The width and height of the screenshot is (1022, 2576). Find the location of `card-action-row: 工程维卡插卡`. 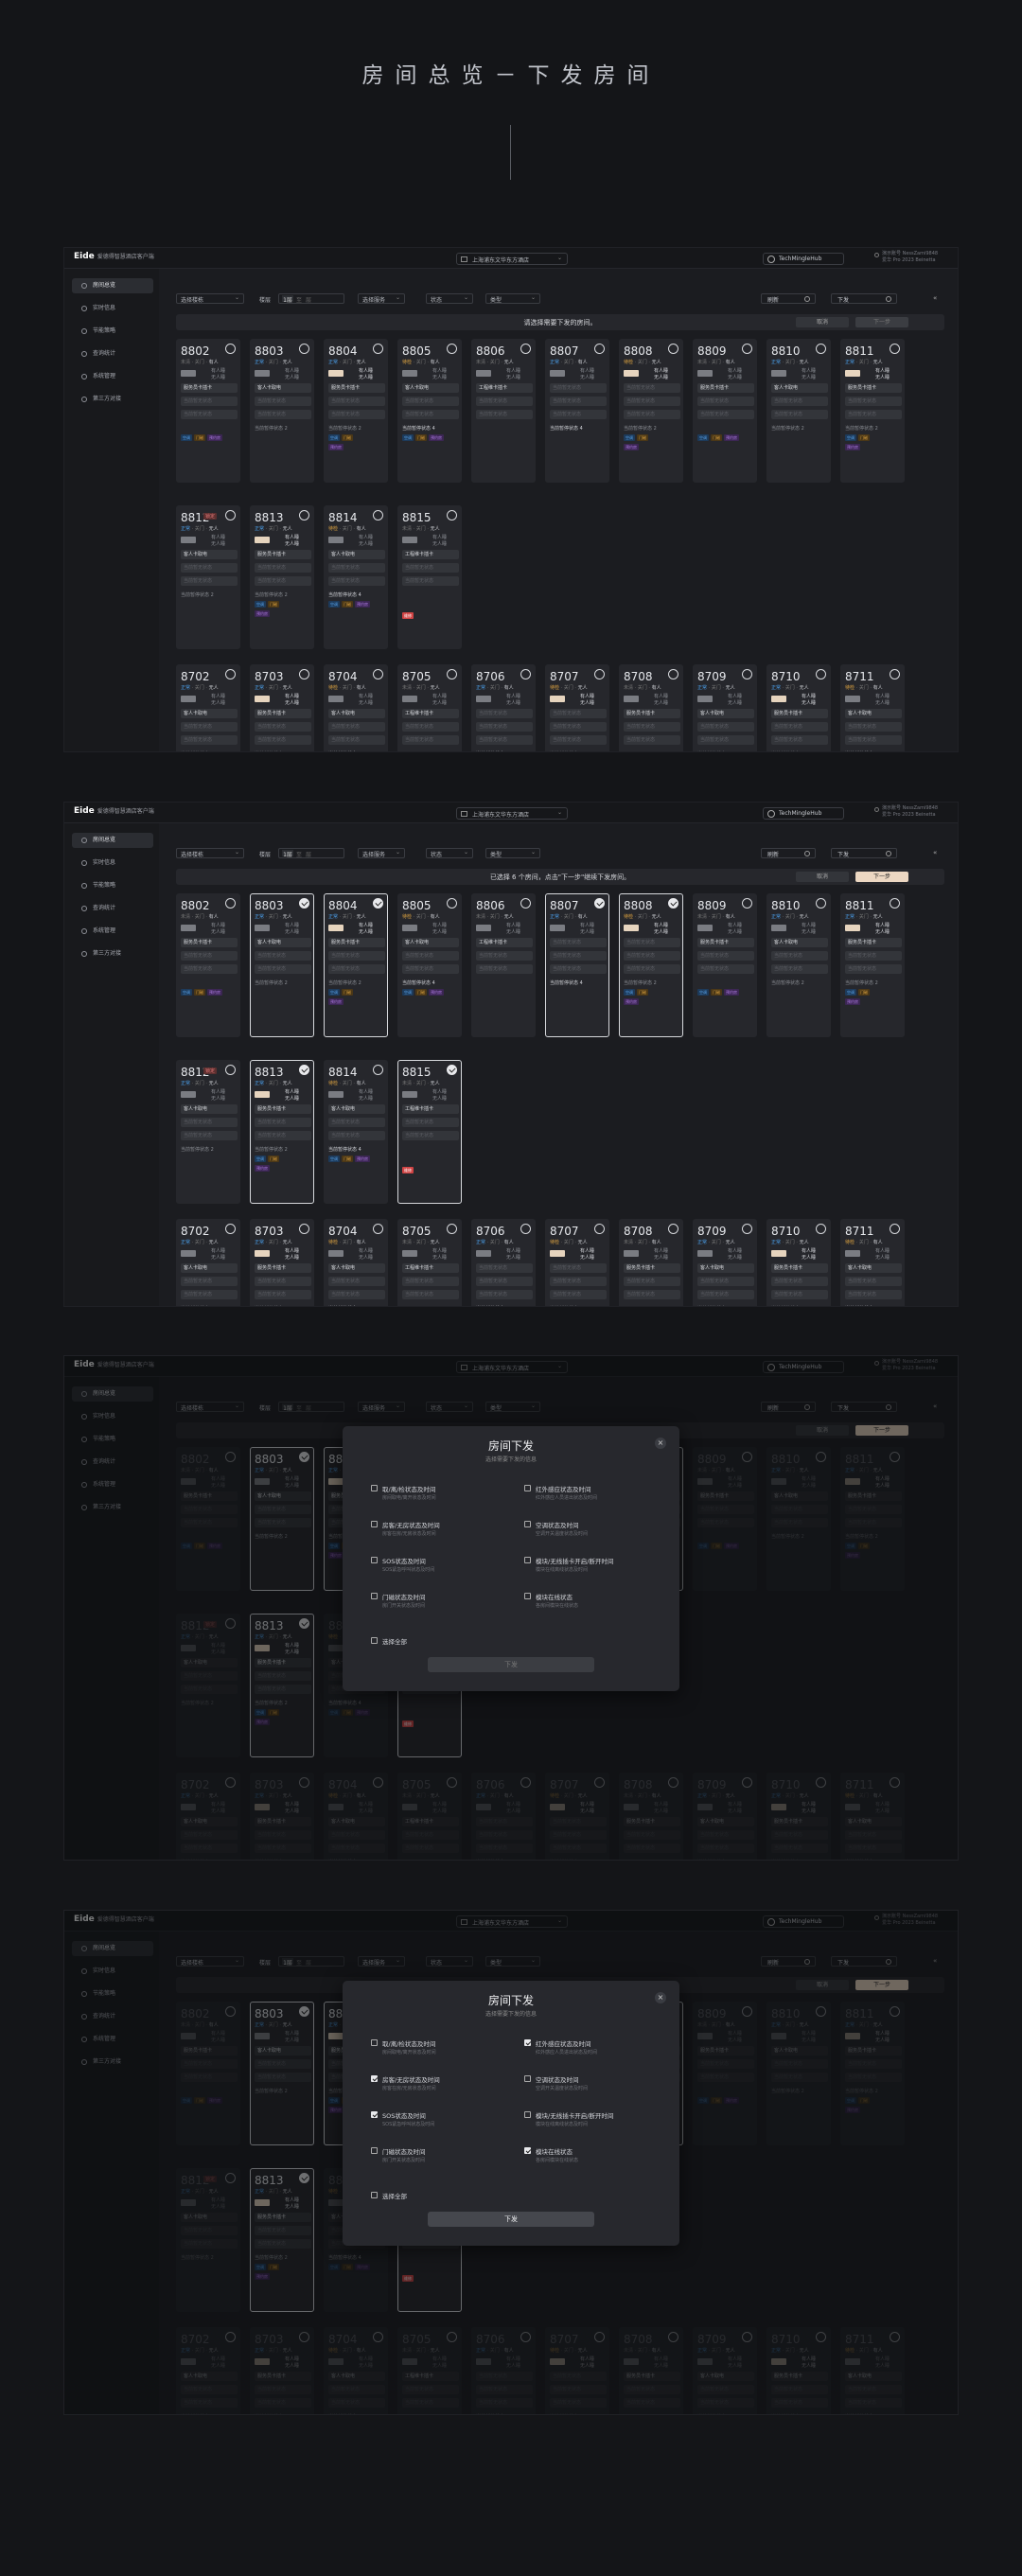

card-action-row: 工程维卡插卡 is located at coordinates (430, 554).